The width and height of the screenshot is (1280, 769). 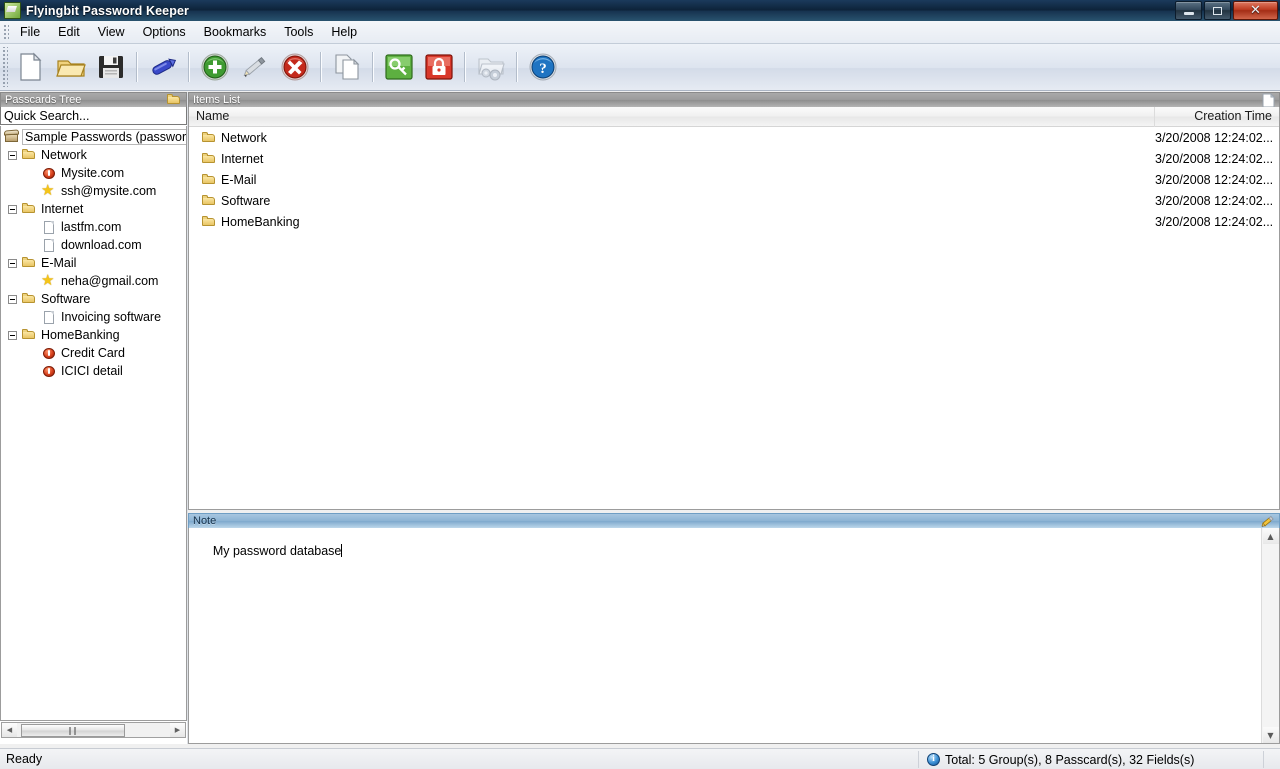 I want to click on new-database-button, so click(x=31, y=67).